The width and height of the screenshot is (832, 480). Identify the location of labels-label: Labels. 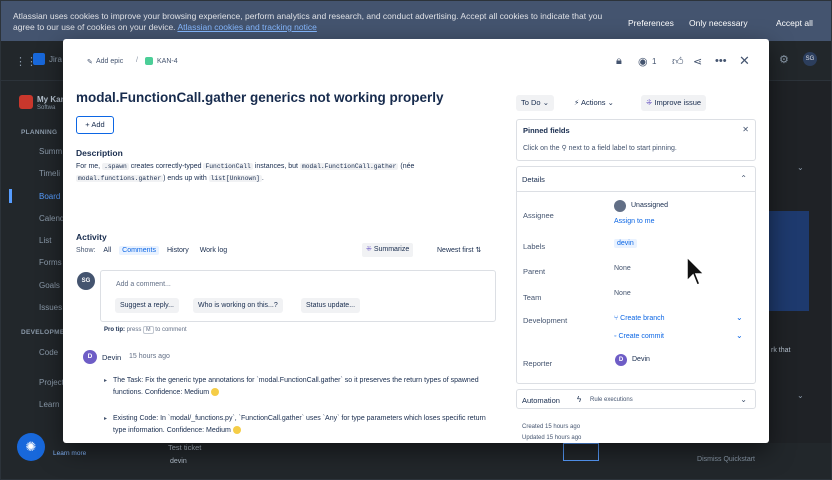
(534, 246).